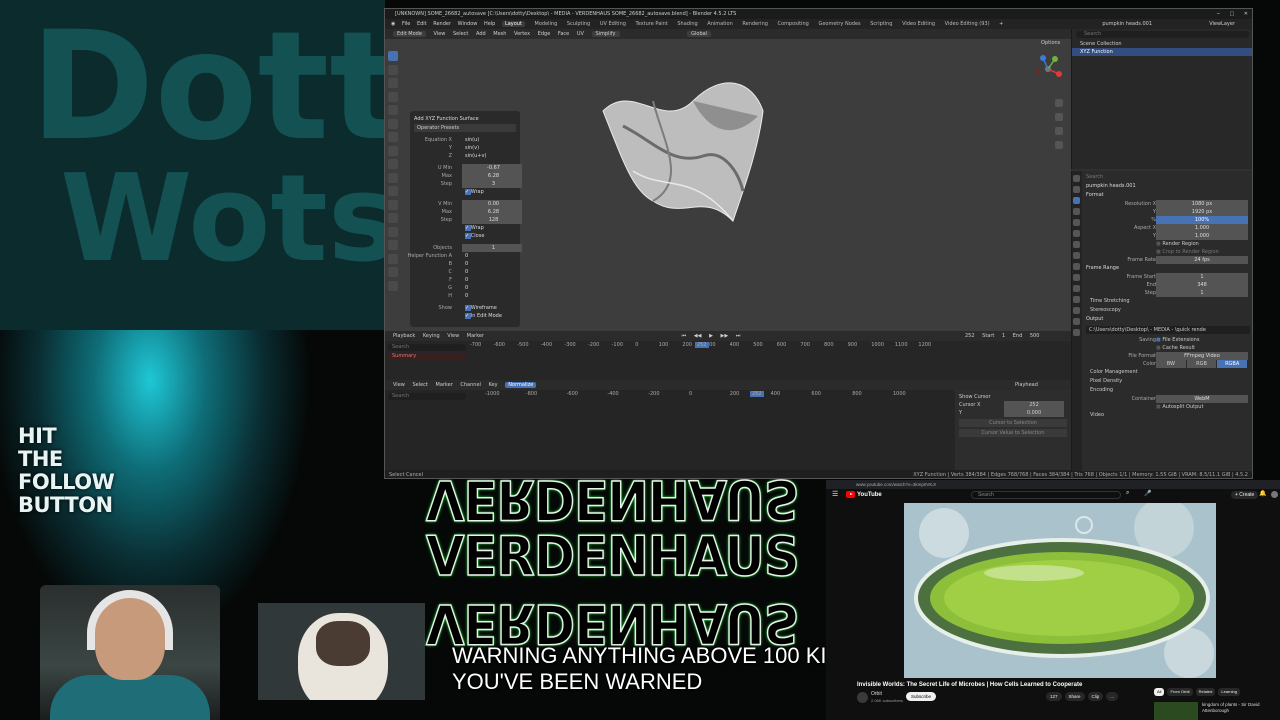 Image resolution: width=1280 pixels, height=720 pixels. Describe the element at coordinates (1050, 43) in the screenshot. I see `options-menu: Options` at that location.